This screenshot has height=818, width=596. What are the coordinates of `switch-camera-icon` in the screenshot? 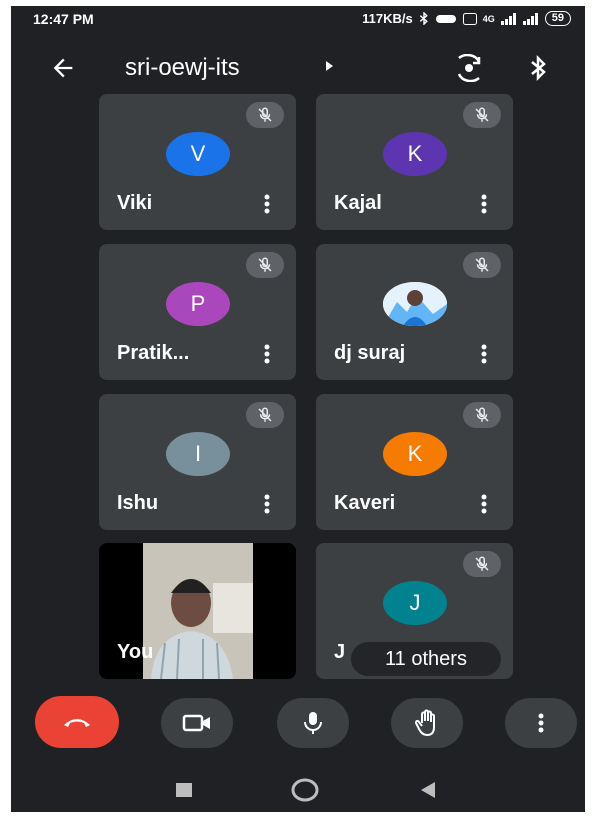 It's located at (469, 68).